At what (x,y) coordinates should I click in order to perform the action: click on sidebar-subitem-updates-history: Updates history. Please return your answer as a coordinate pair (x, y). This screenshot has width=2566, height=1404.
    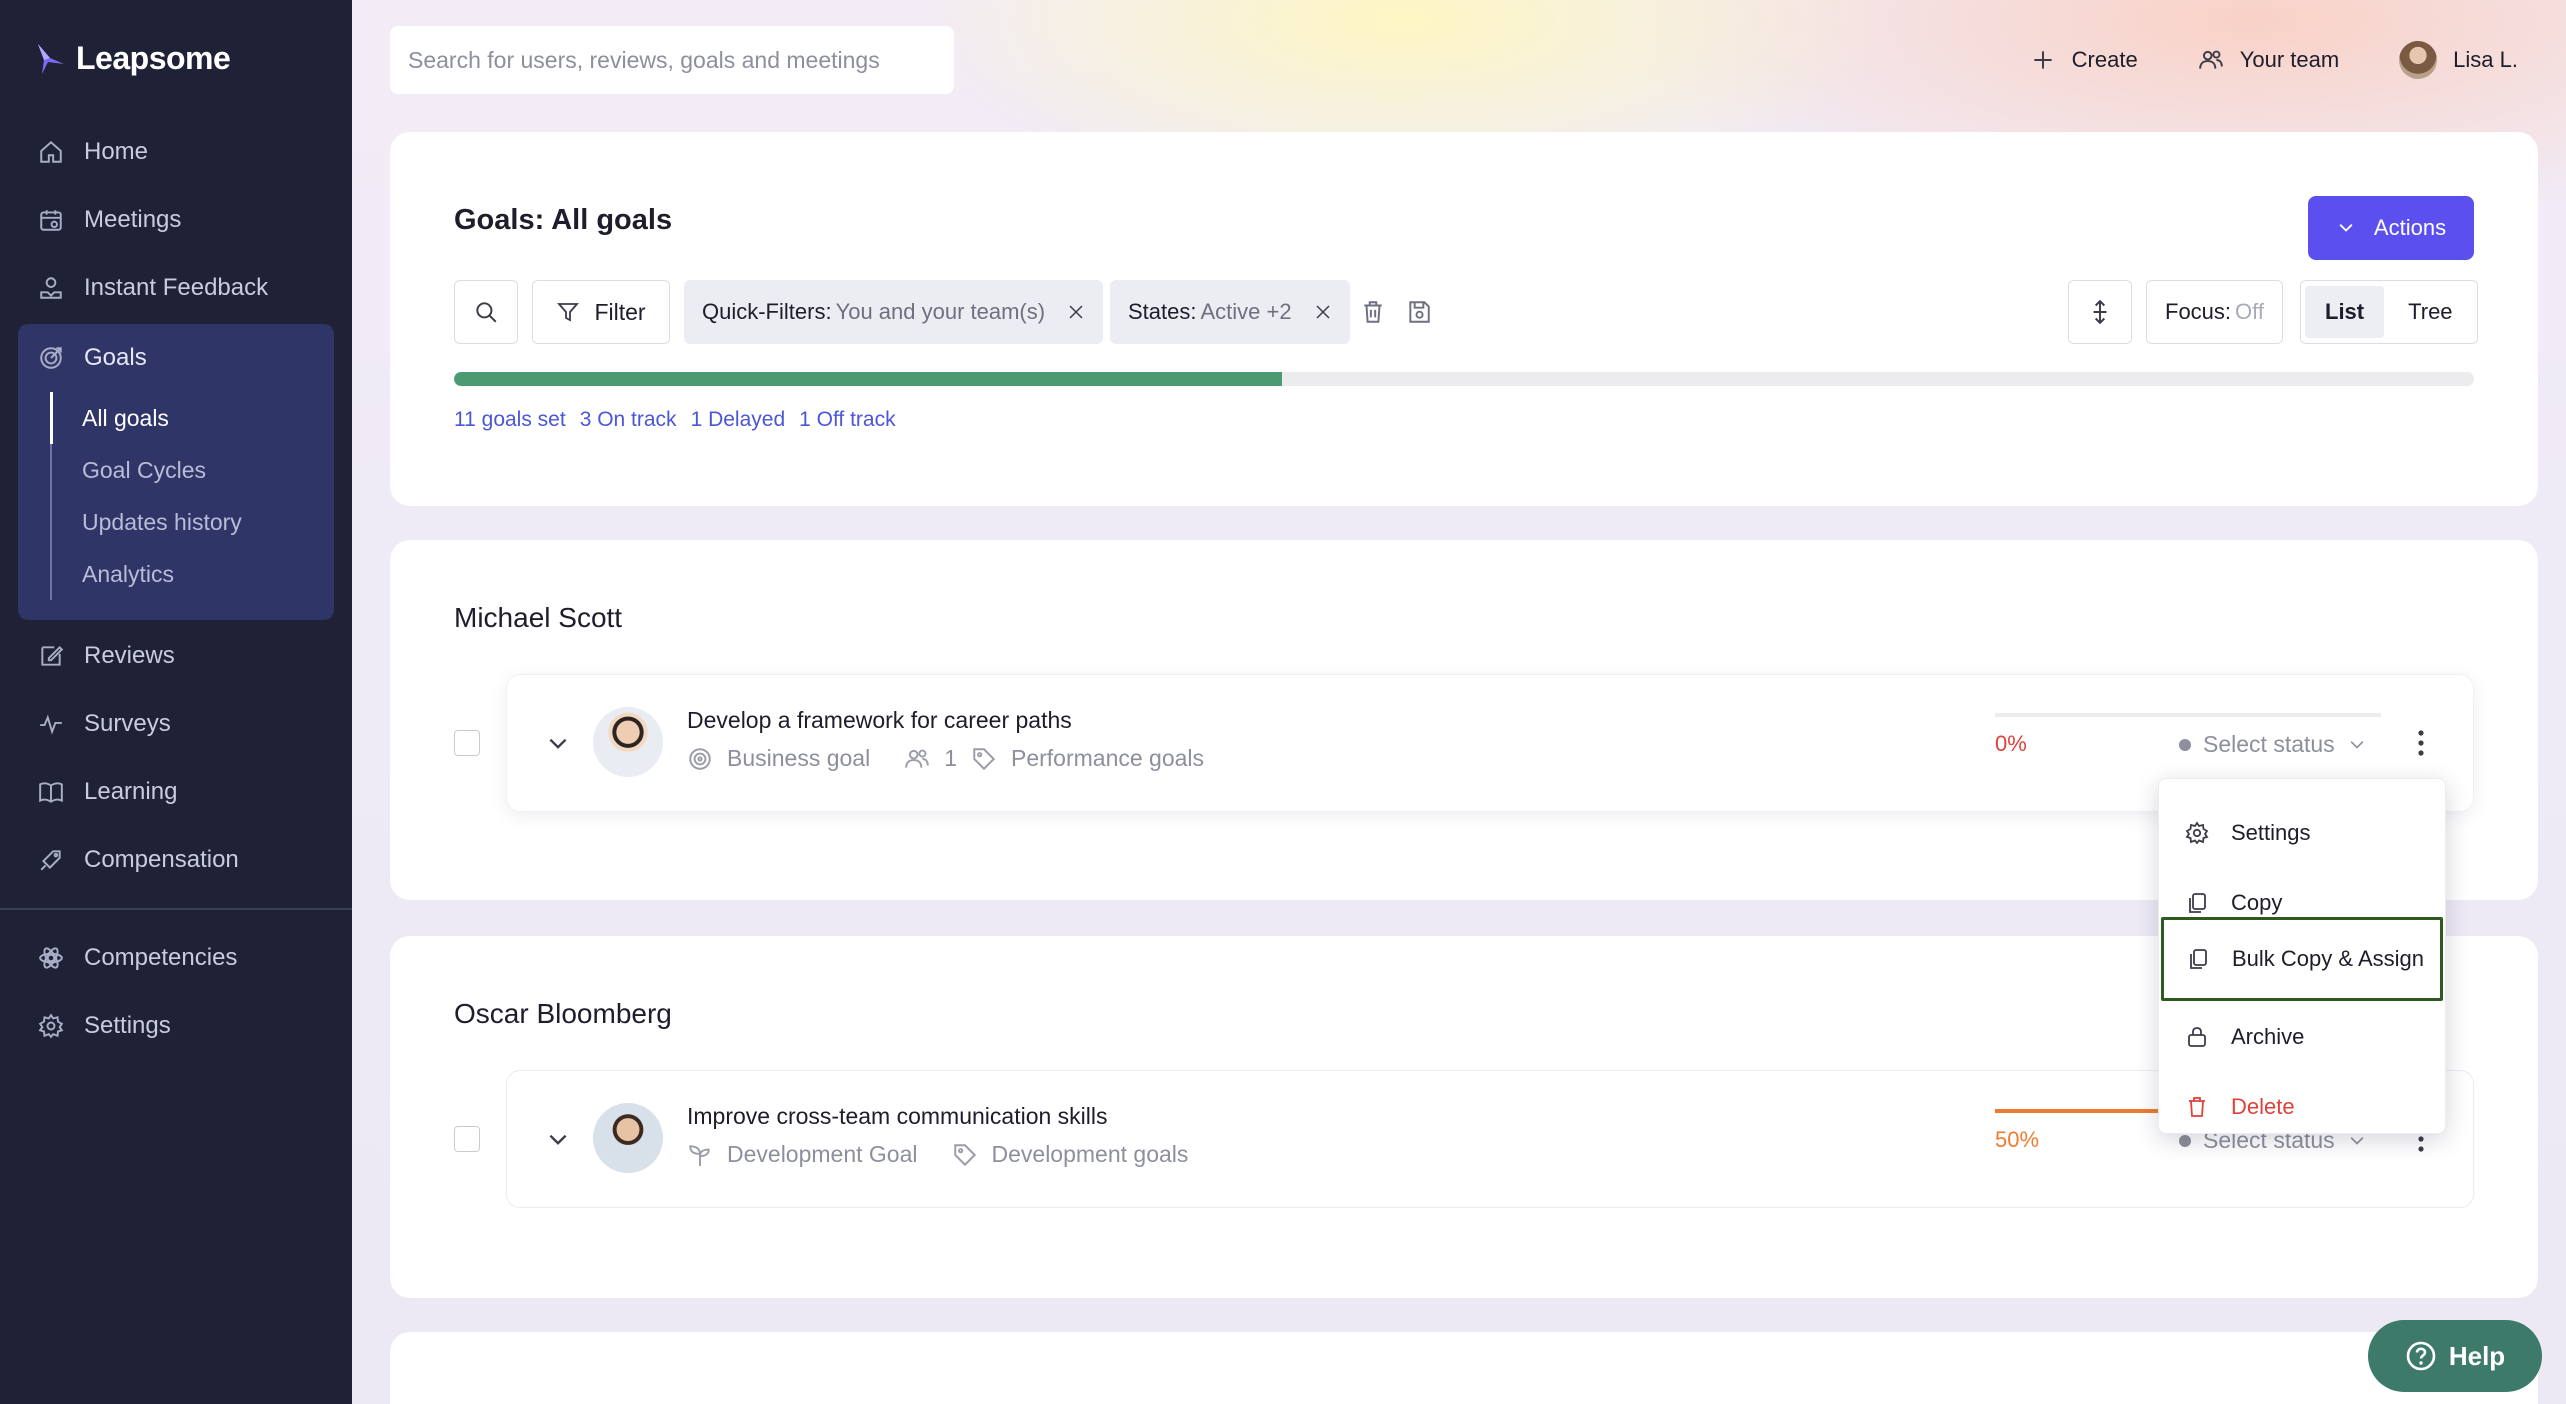
    Looking at the image, I should click on (193, 522).